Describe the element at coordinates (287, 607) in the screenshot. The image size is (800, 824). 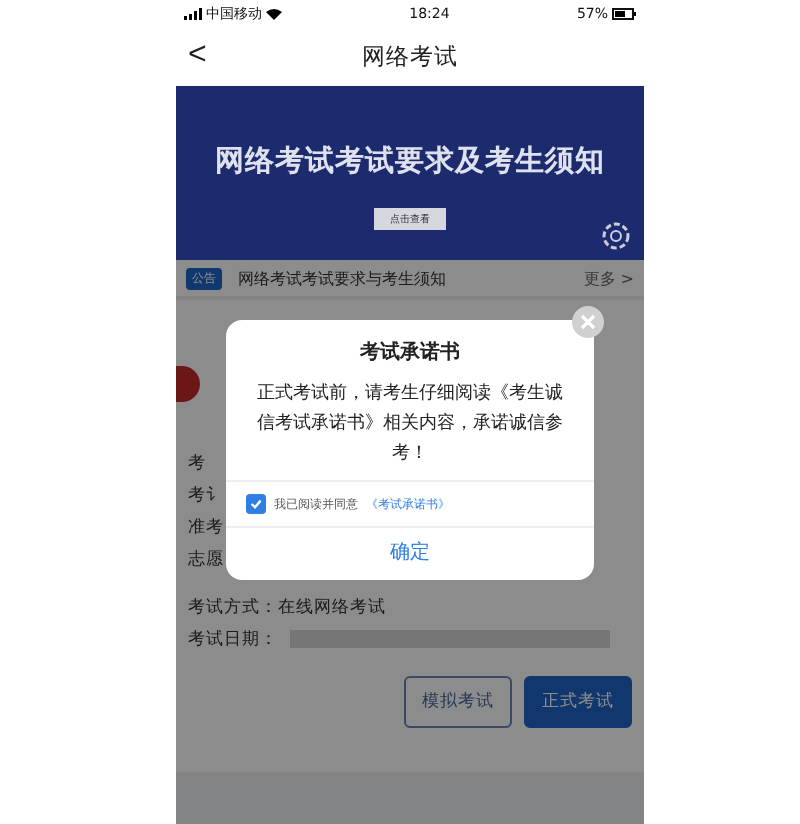
I see `exam-mode: 考试方式：在线网络考试` at that location.